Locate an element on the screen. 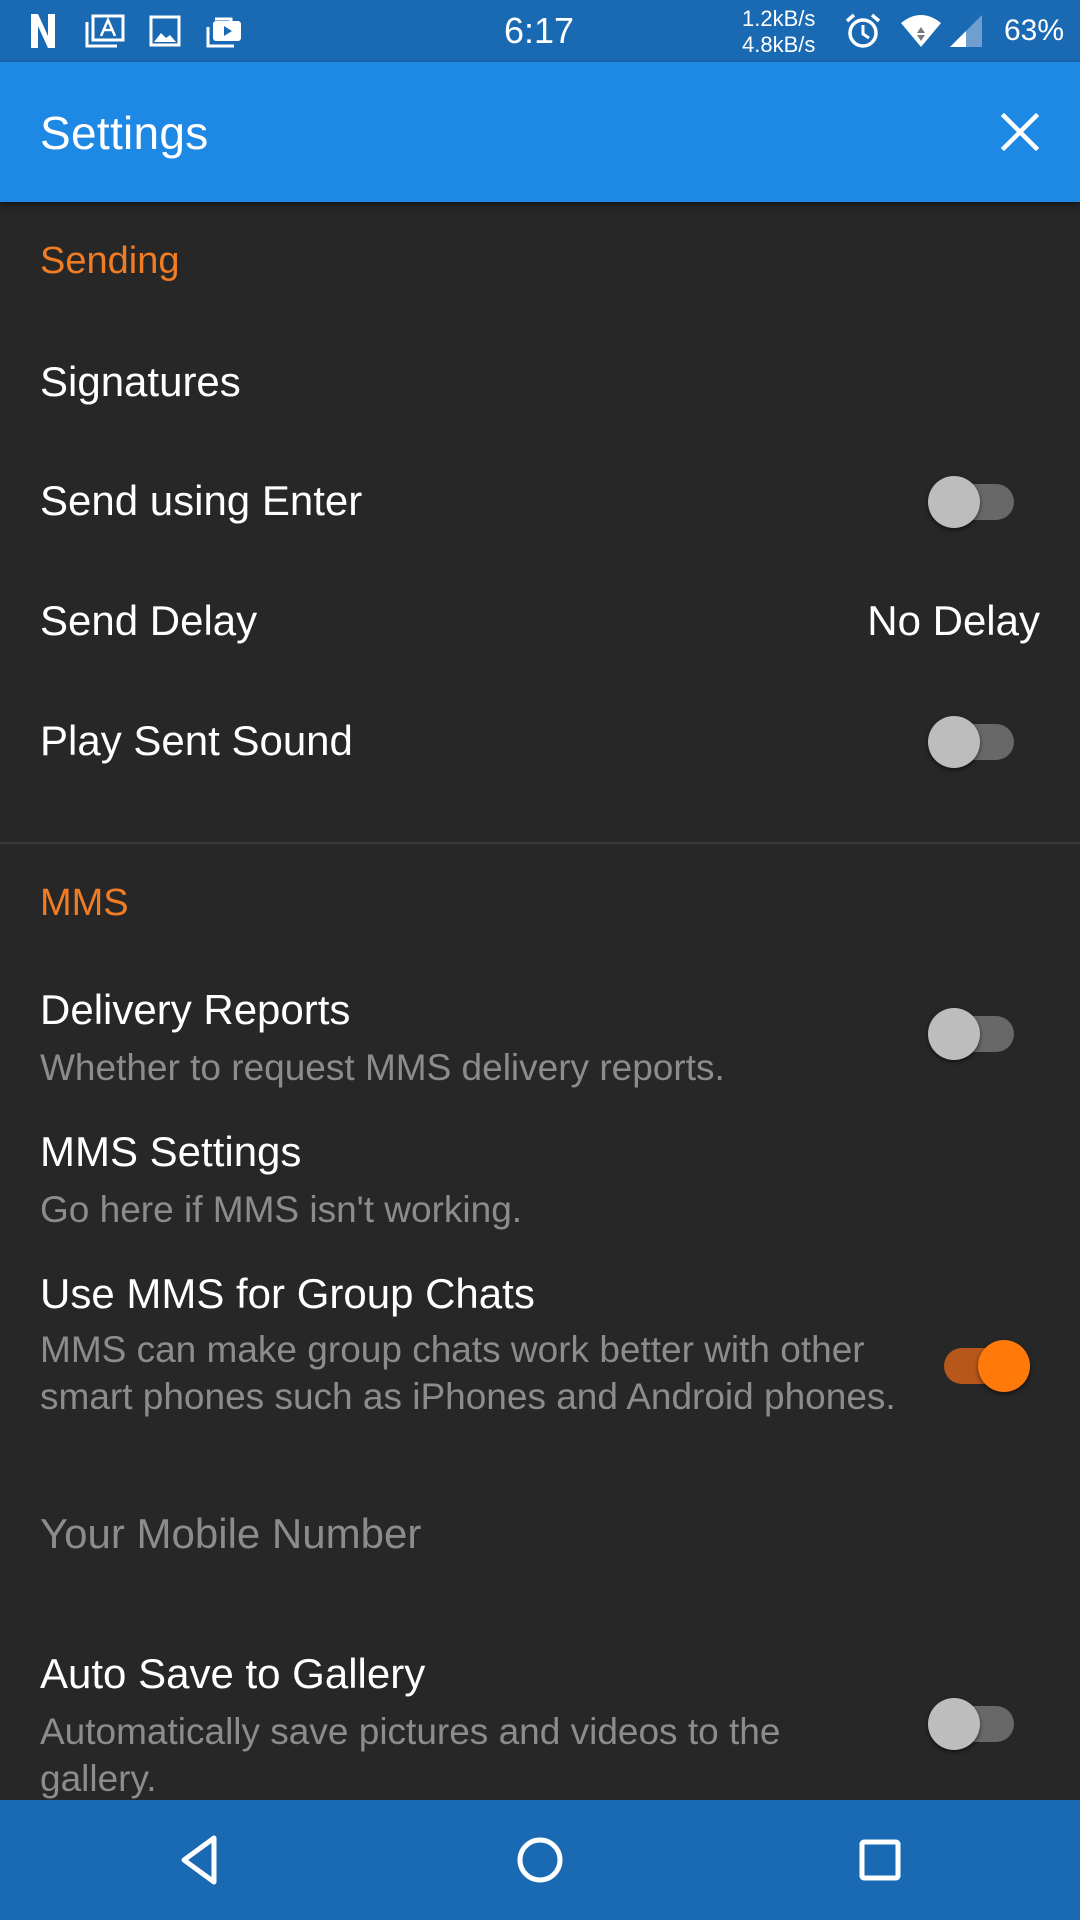  close-icon is located at coordinates (1020, 132).